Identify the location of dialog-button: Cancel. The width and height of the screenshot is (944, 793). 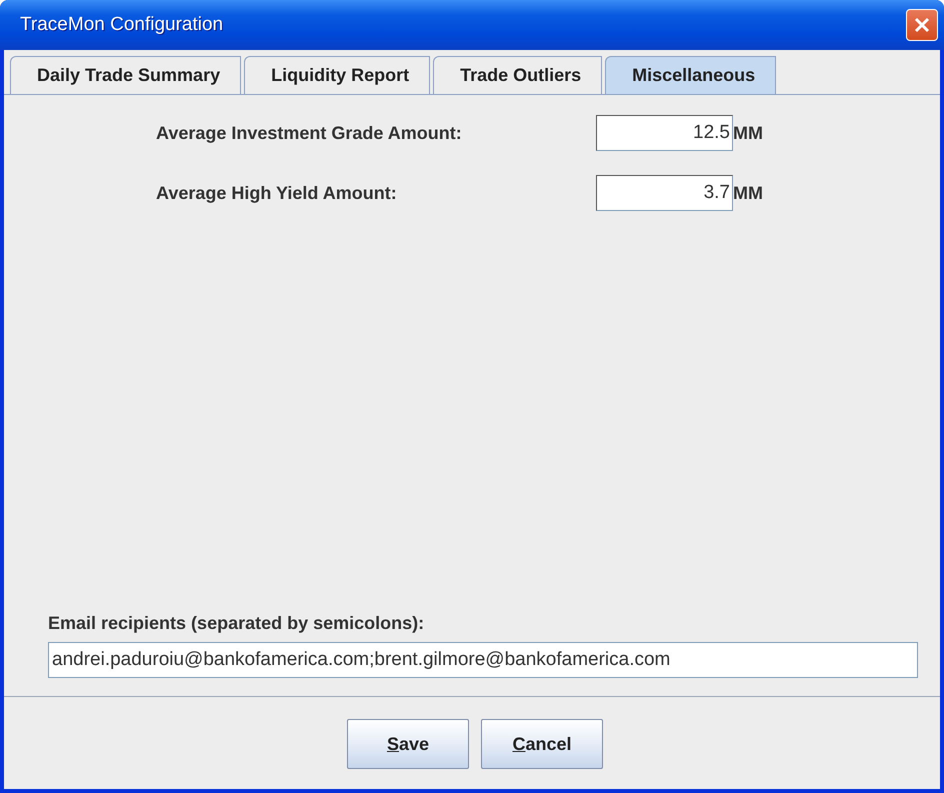
(542, 744).